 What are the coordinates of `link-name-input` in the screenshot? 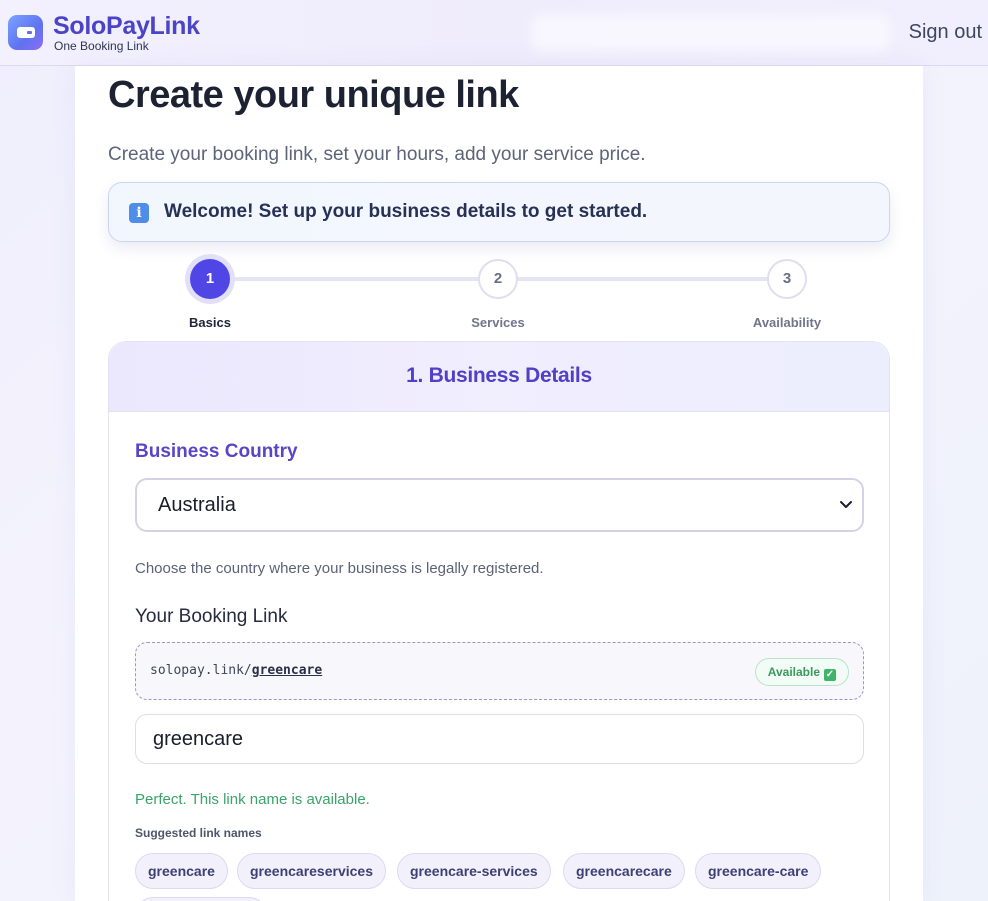 It's located at (499, 739).